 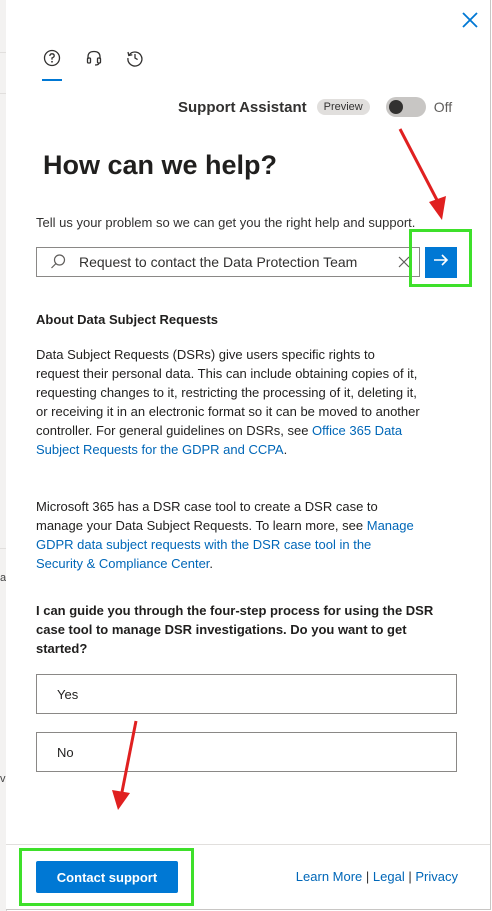 What do you see at coordinates (3, 779) in the screenshot?
I see `background-char-v: v` at bounding box center [3, 779].